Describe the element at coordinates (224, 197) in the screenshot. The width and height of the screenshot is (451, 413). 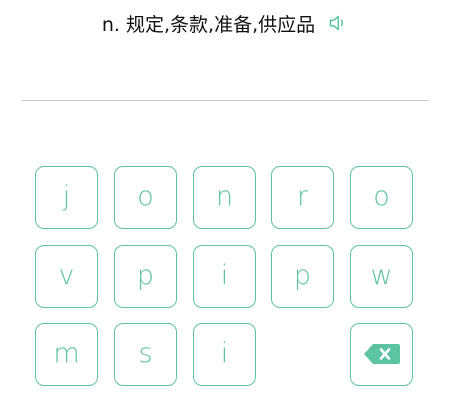
I see `letter-key: n` at that location.